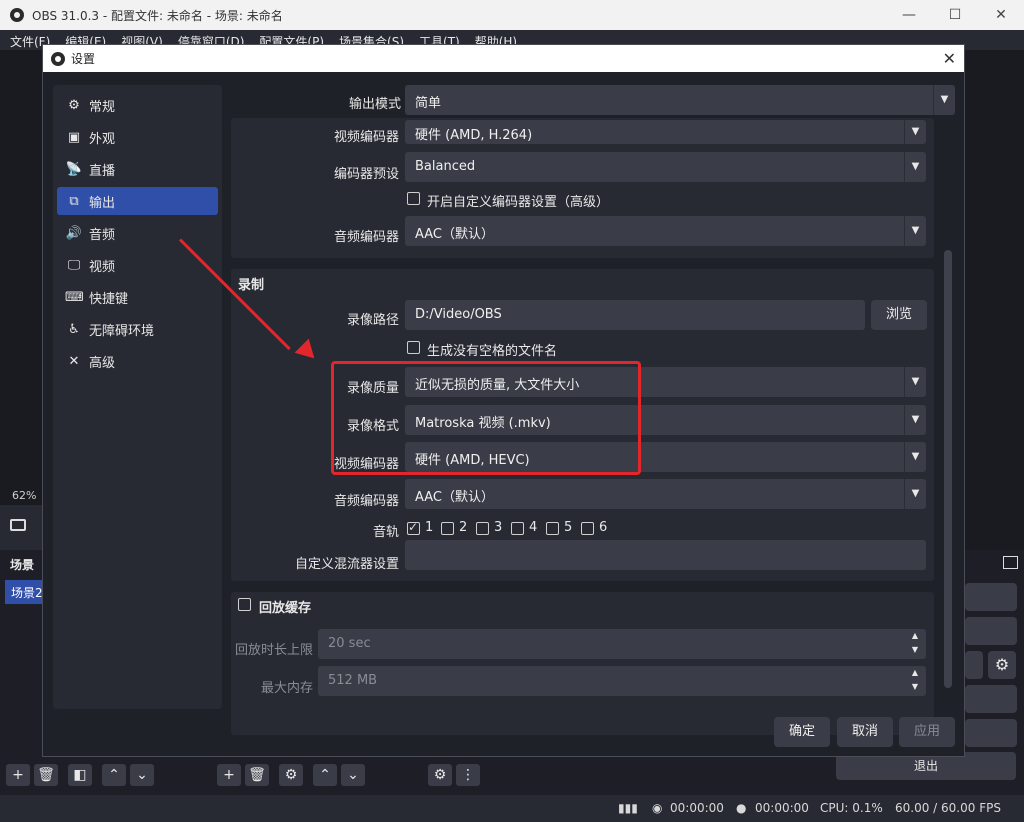 The width and height of the screenshot is (1024, 822). I want to click on annotation-highlight-box, so click(486, 418).